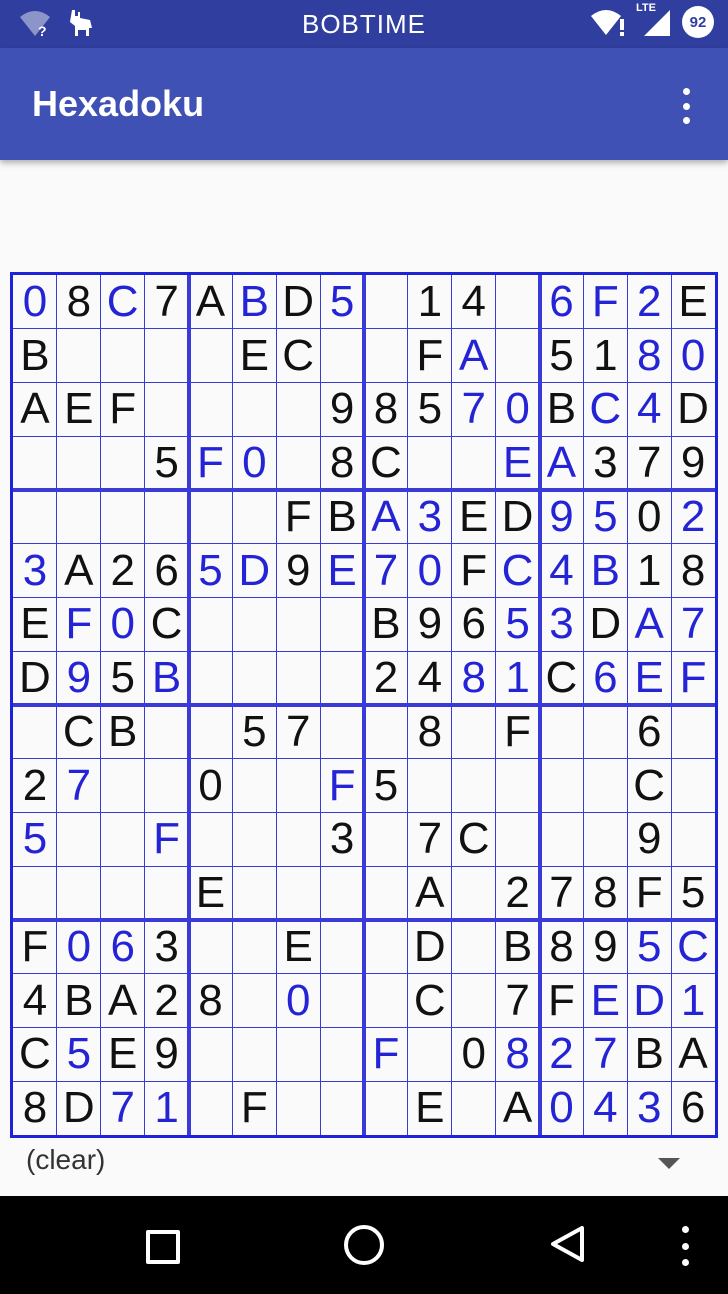 Image resolution: width=728 pixels, height=1294 pixels. What do you see at coordinates (364, 1245) in the screenshot?
I see `home-icon` at bounding box center [364, 1245].